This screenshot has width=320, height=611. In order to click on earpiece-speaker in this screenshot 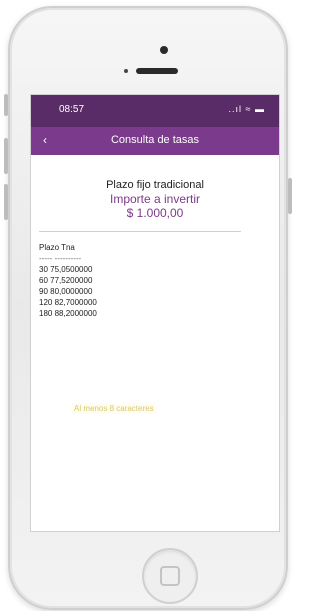, I will do `click(157, 71)`.